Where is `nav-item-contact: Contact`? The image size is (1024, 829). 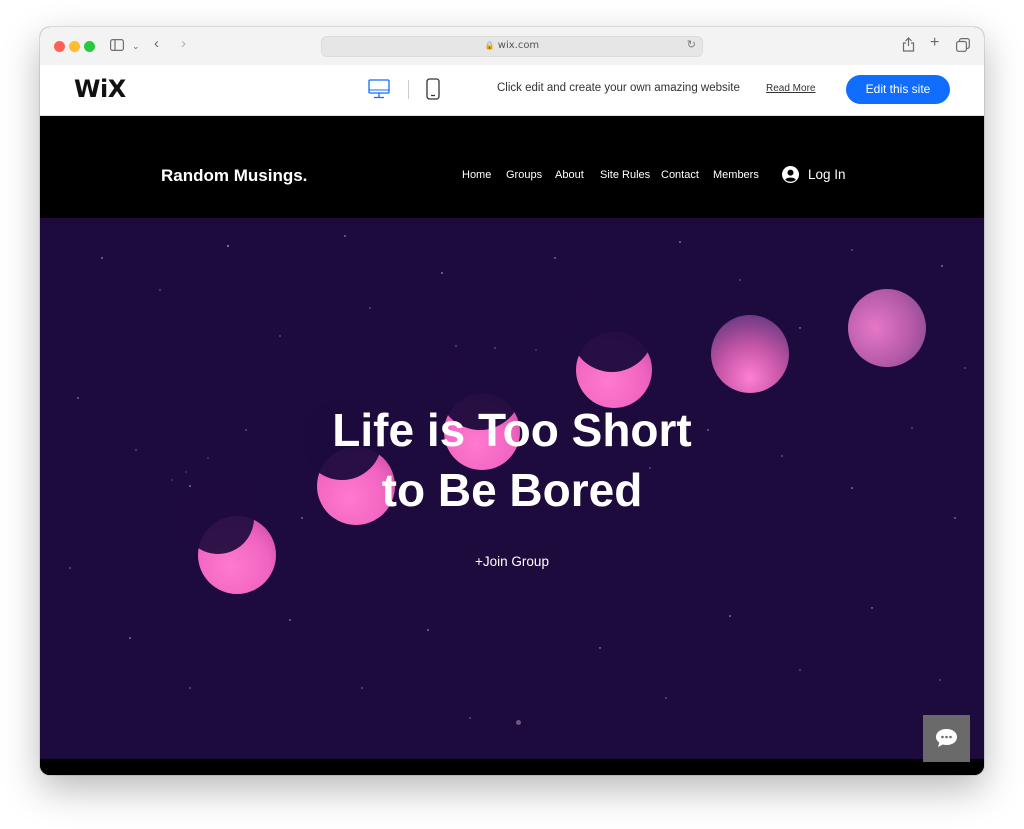 nav-item-contact: Contact is located at coordinates (680, 175).